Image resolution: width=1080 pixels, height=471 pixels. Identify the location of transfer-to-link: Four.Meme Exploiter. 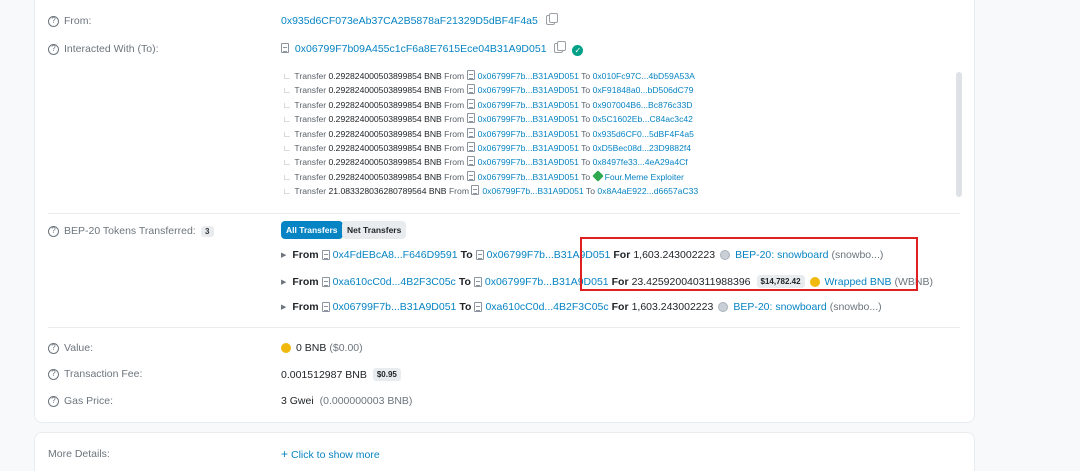
(644, 177).